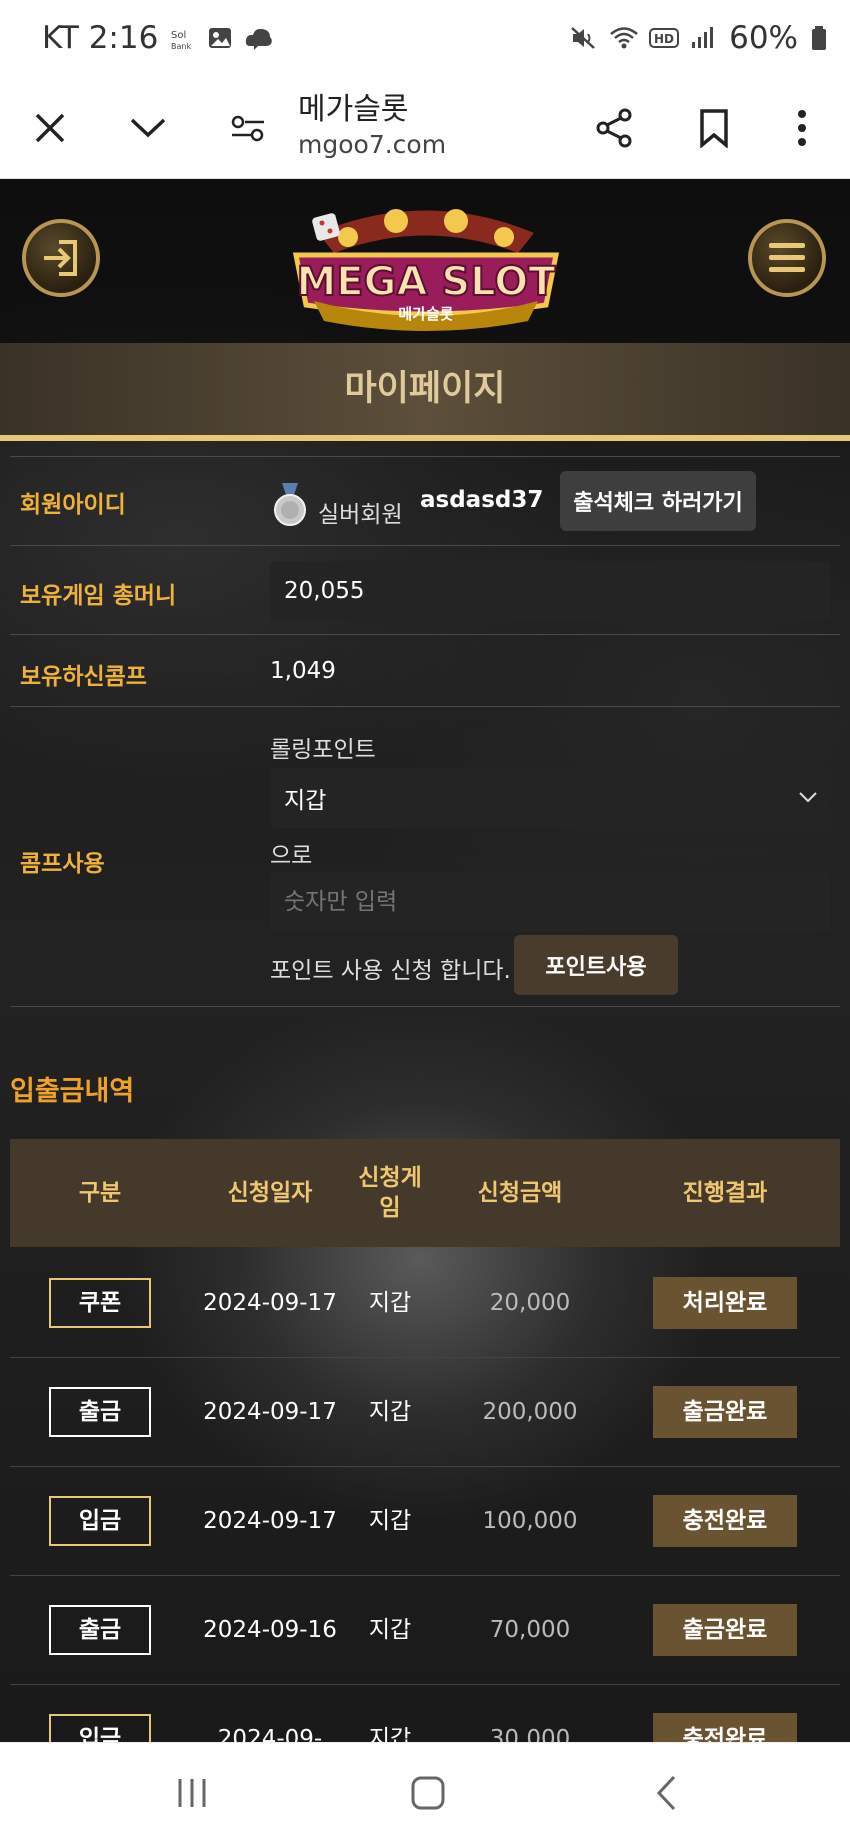 The image size is (850, 1843). What do you see at coordinates (62, 864) in the screenshot?
I see `comp-use-label: 콤프사용` at bounding box center [62, 864].